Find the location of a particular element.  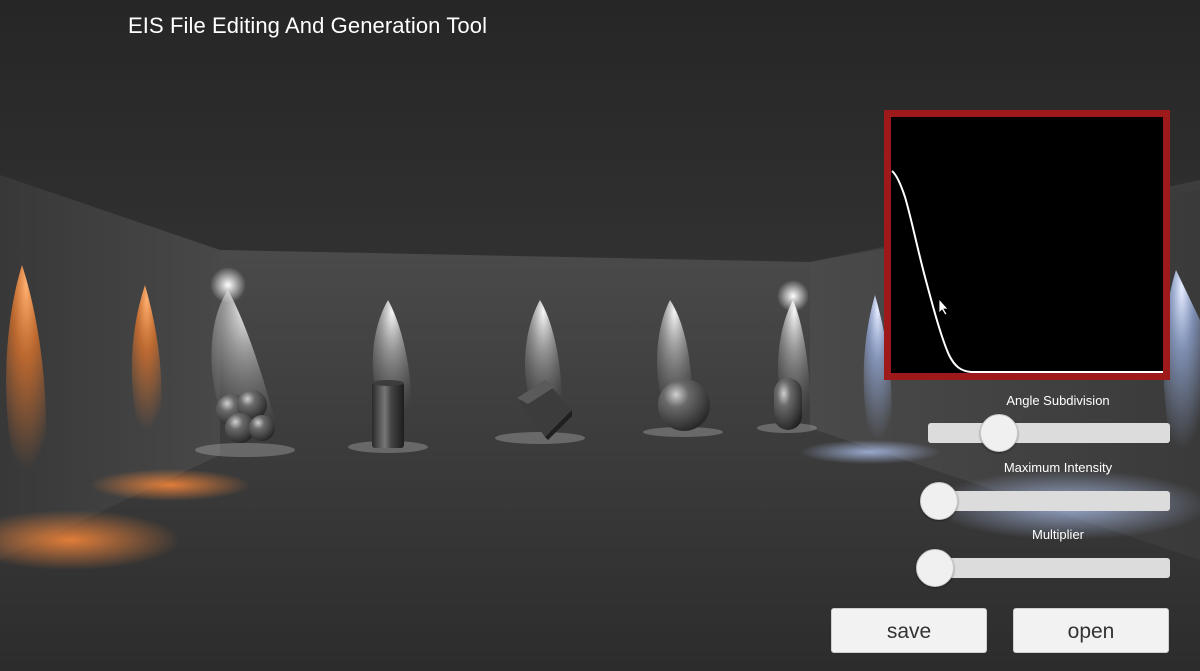

intensity-curve-panel is located at coordinates (1027, 245).